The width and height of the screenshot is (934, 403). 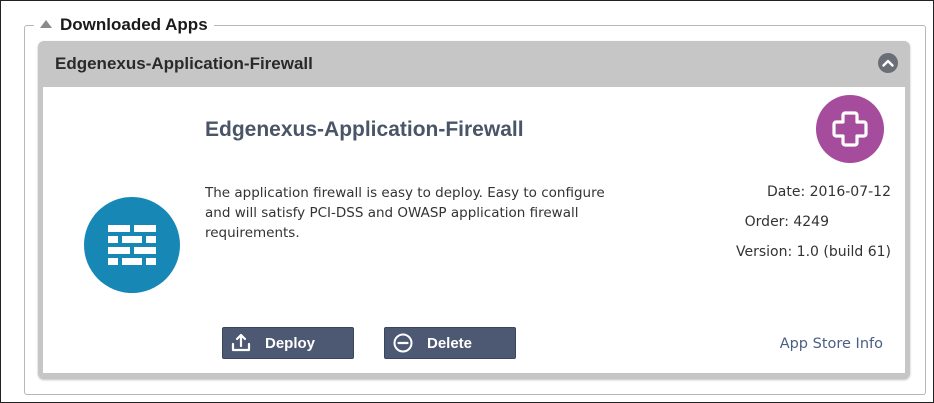 I want to click on downloaded-apps-legend: Downloaded Apps, so click(x=124, y=25).